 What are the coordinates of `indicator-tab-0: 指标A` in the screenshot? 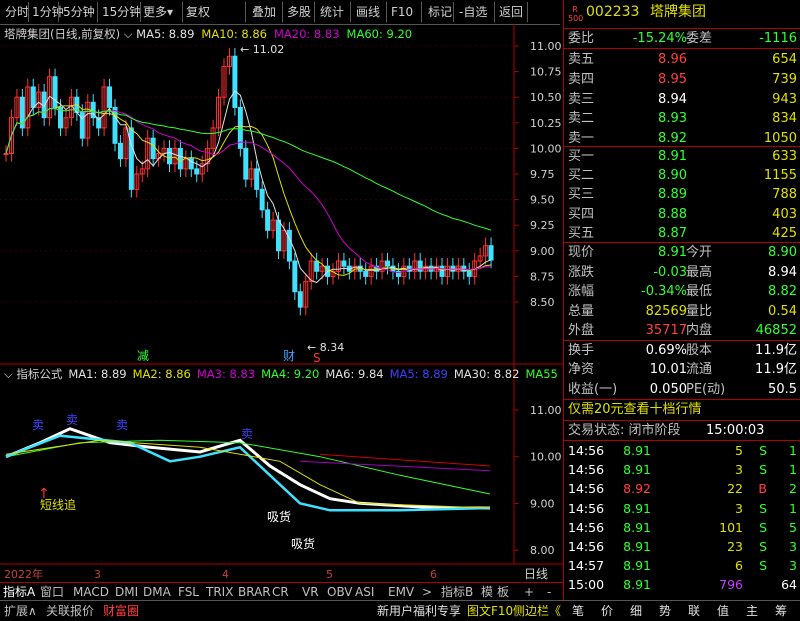 It's located at (19, 592).